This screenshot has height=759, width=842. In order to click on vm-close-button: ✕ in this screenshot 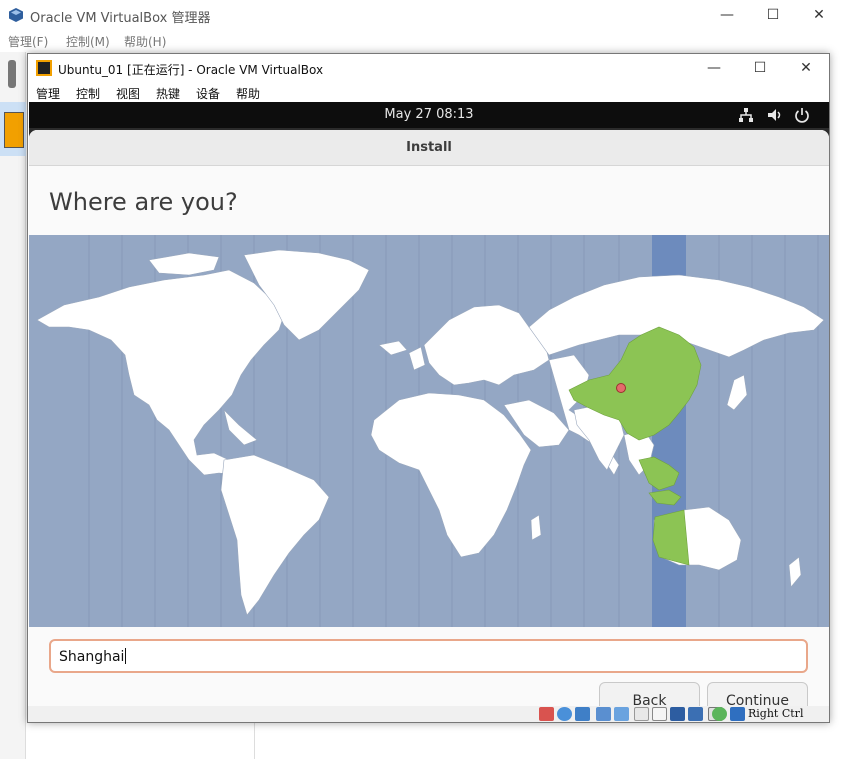, I will do `click(806, 68)`.